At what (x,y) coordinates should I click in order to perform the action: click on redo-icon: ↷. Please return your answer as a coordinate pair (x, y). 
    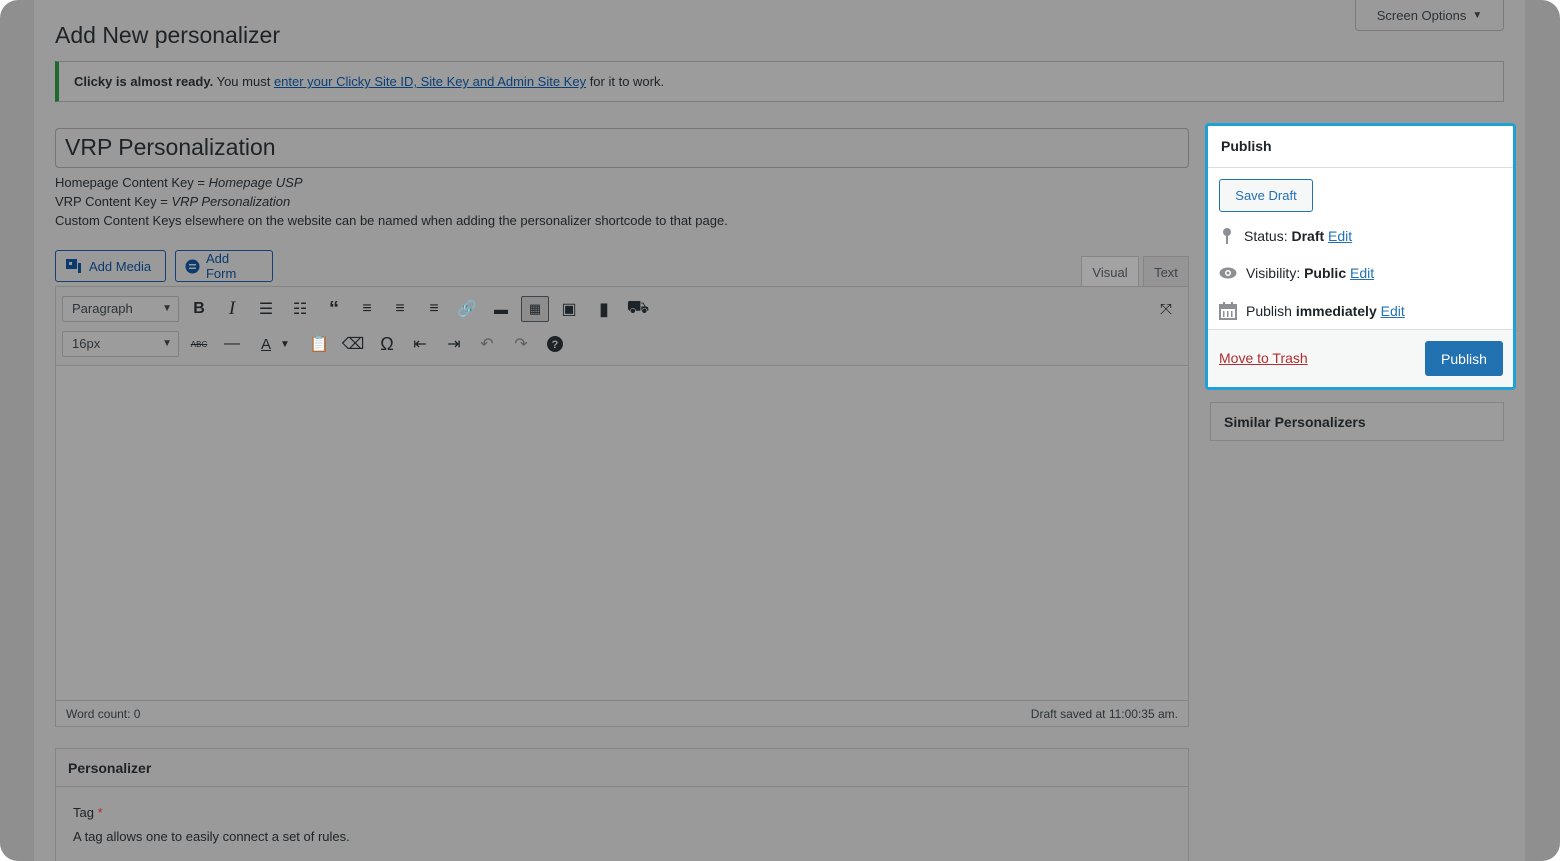
    Looking at the image, I should click on (521, 344).